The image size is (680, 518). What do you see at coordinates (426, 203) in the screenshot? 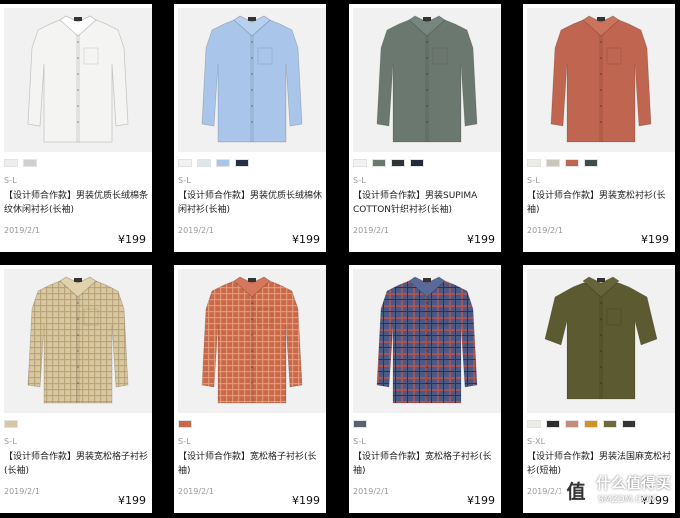
I see `product-title: 【设计师合作款】男装SUPIMA COTTON针织衬衫(长袖)` at bounding box center [426, 203].